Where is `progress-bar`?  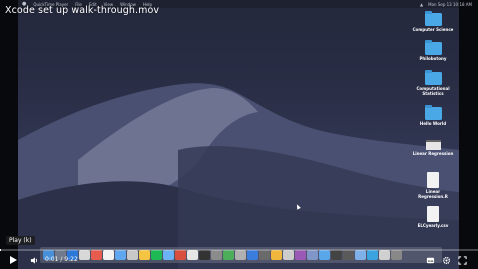 progress-bar is located at coordinates (239, 250).